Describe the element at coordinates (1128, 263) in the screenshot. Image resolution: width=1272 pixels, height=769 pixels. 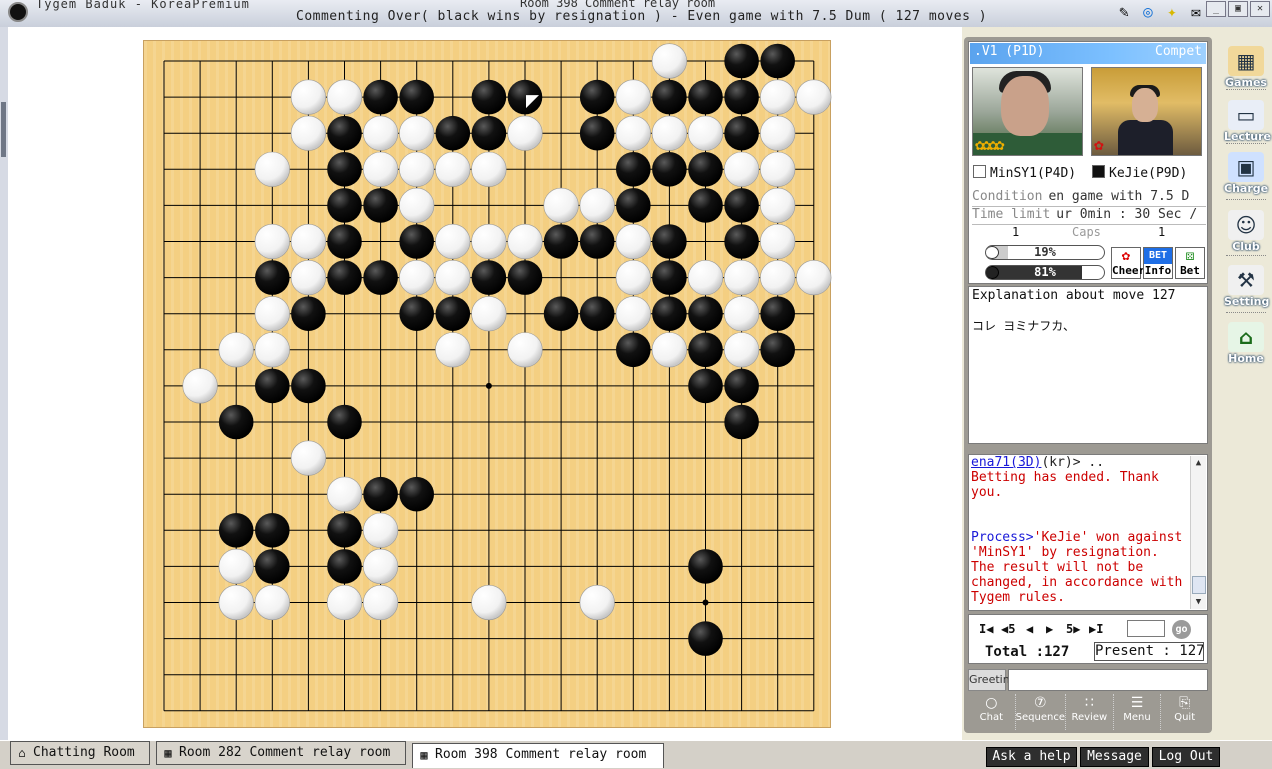
I see `cheer-button: ✿ Cheer` at that location.